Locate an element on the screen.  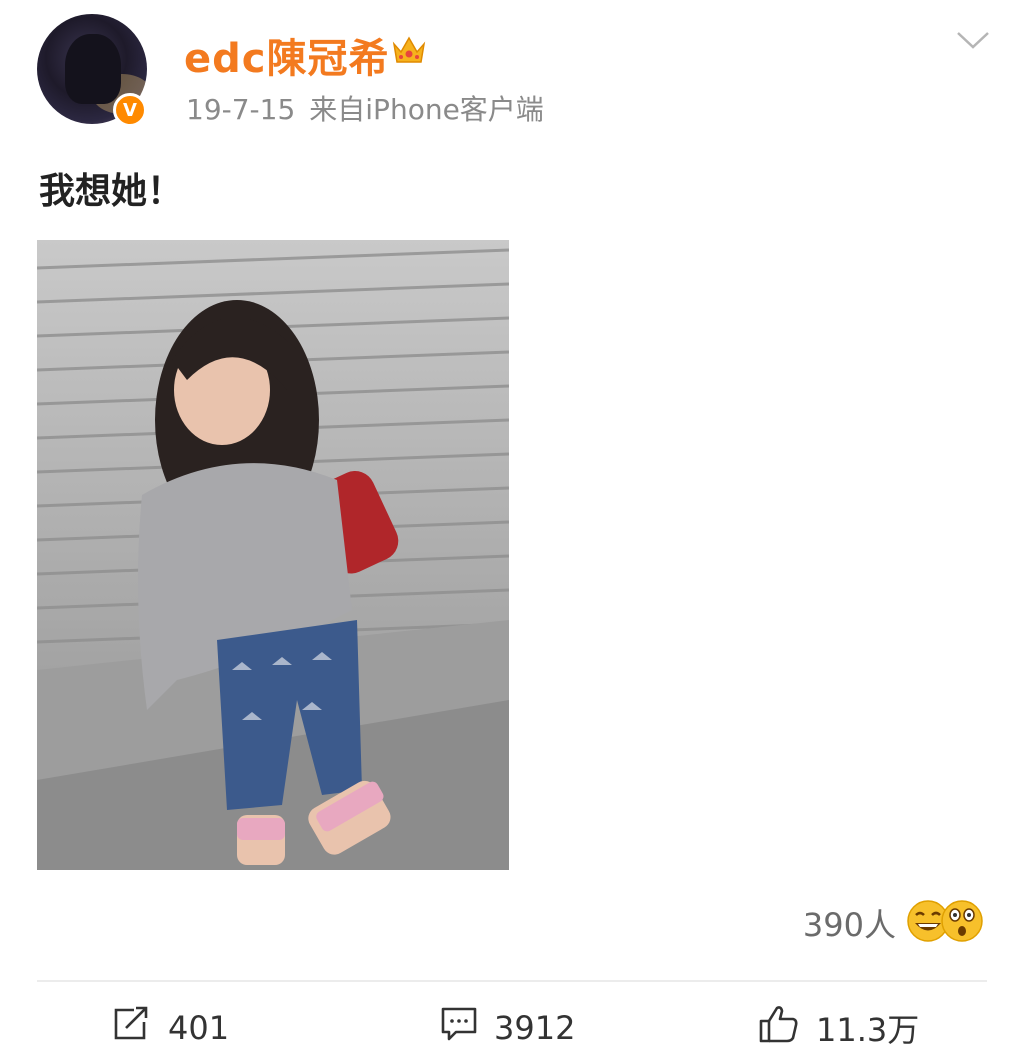
post-source: 来自iPhone客户端 is located at coordinates (426, 109).